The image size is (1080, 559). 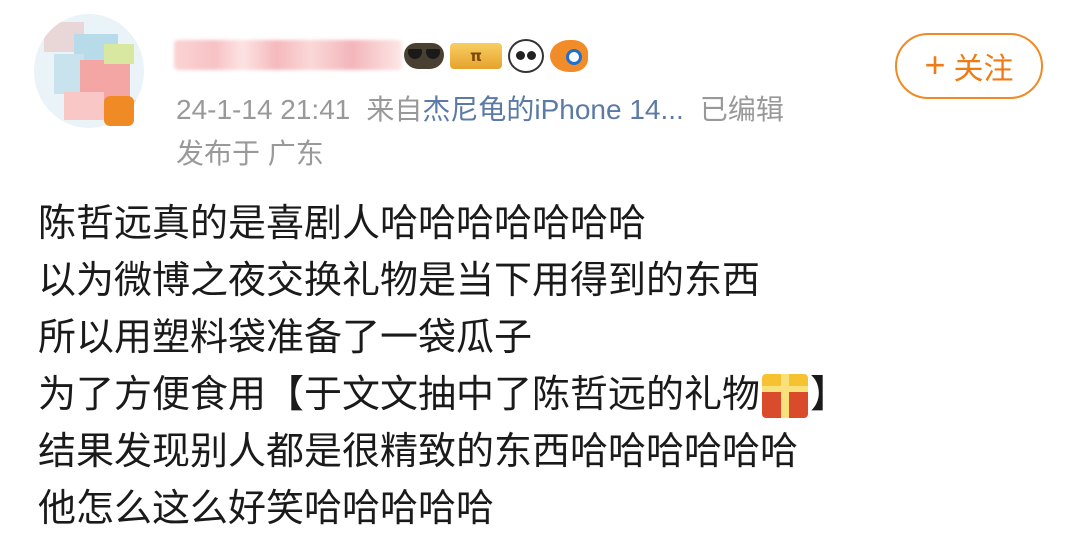 What do you see at coordinates (742, 109) in the screenshot?
I see `edited-label: 已编辑` at bounding box center [742, 109].